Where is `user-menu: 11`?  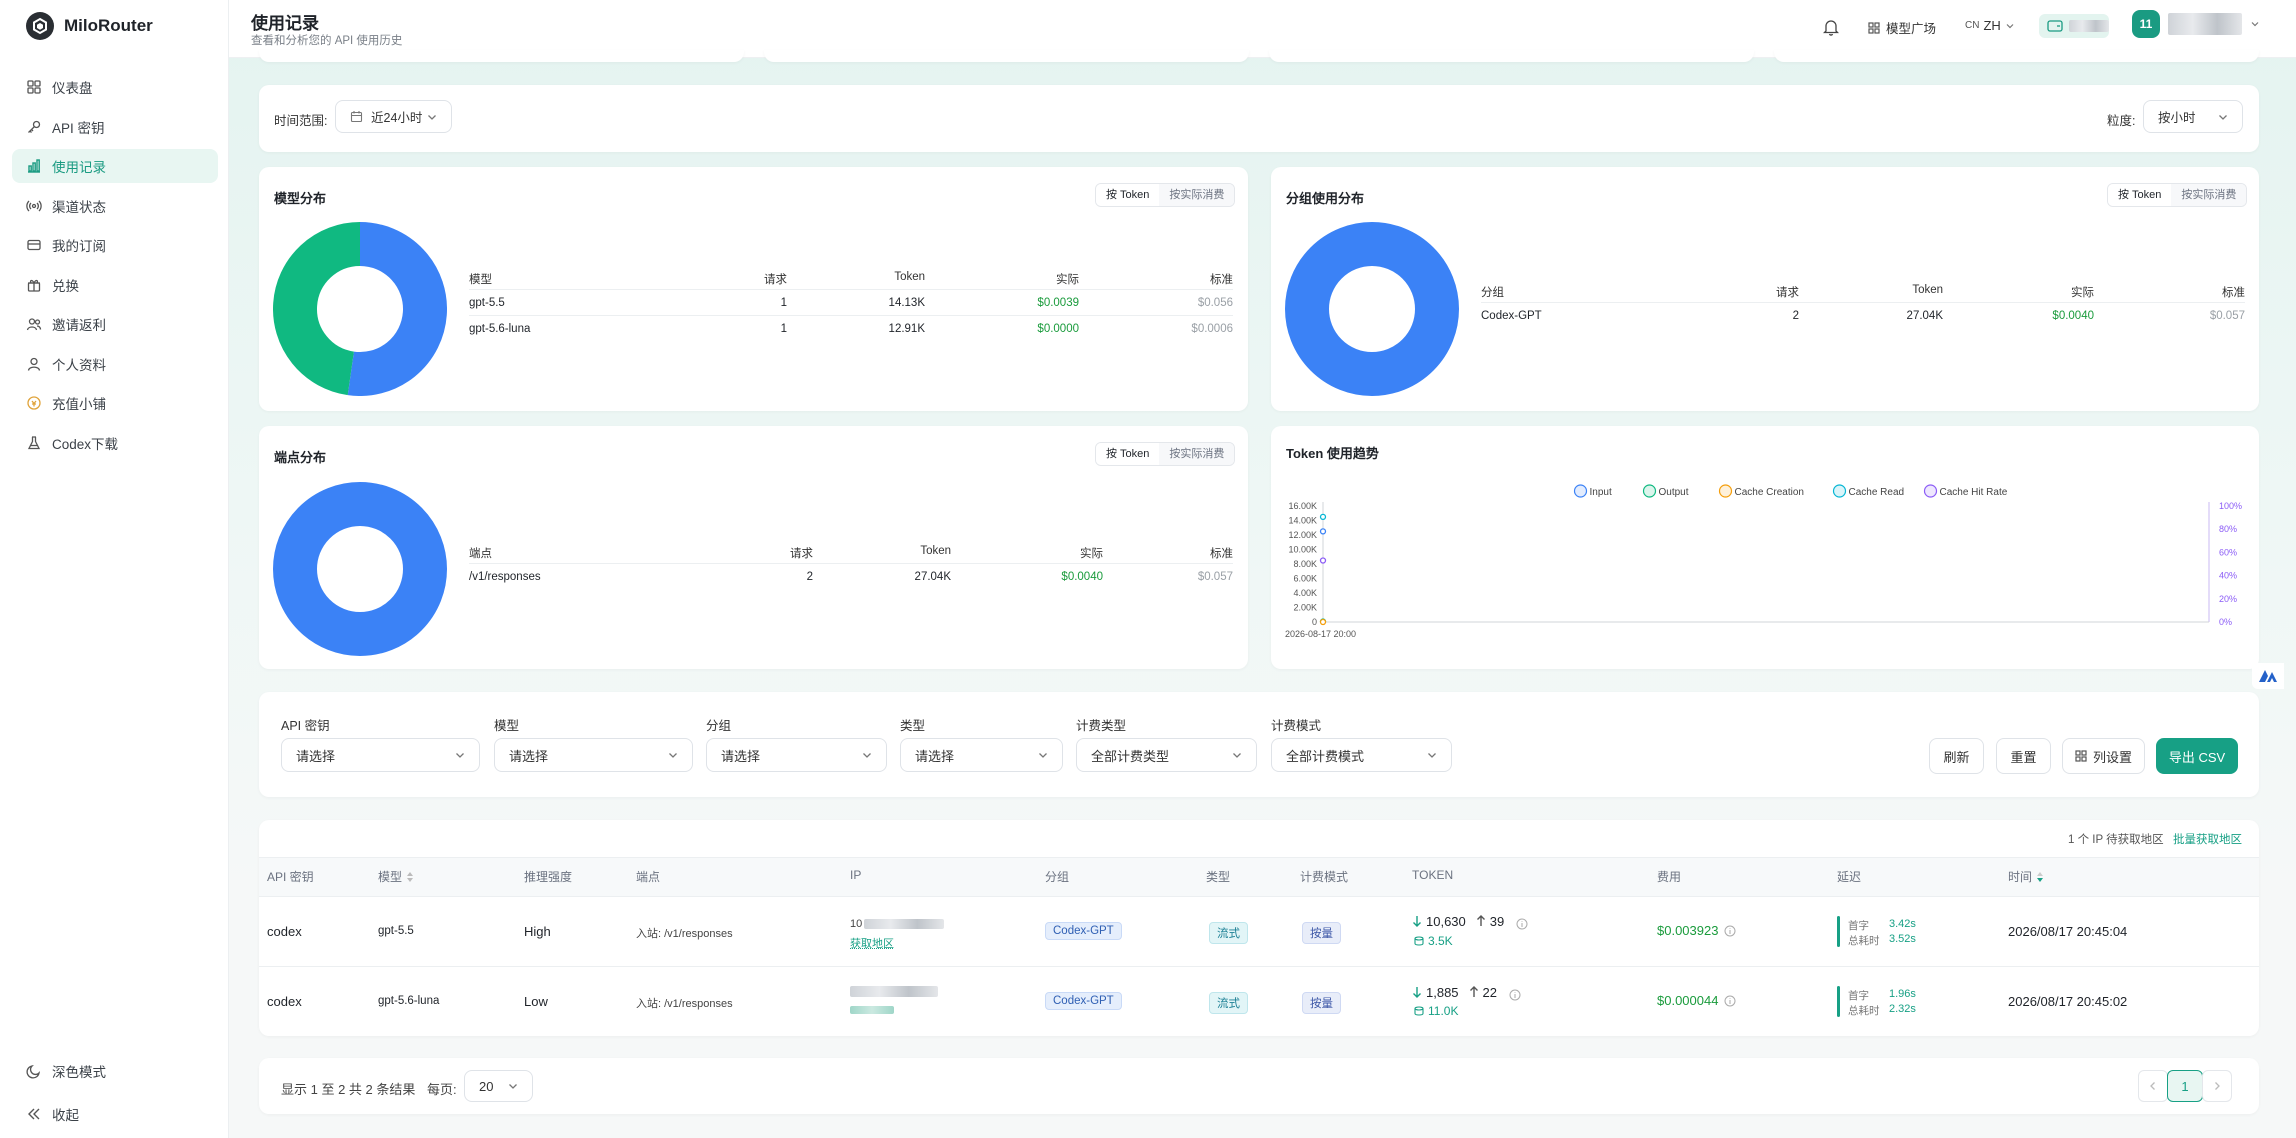
user-menu: 11 is located at coordinates (2196, 24).